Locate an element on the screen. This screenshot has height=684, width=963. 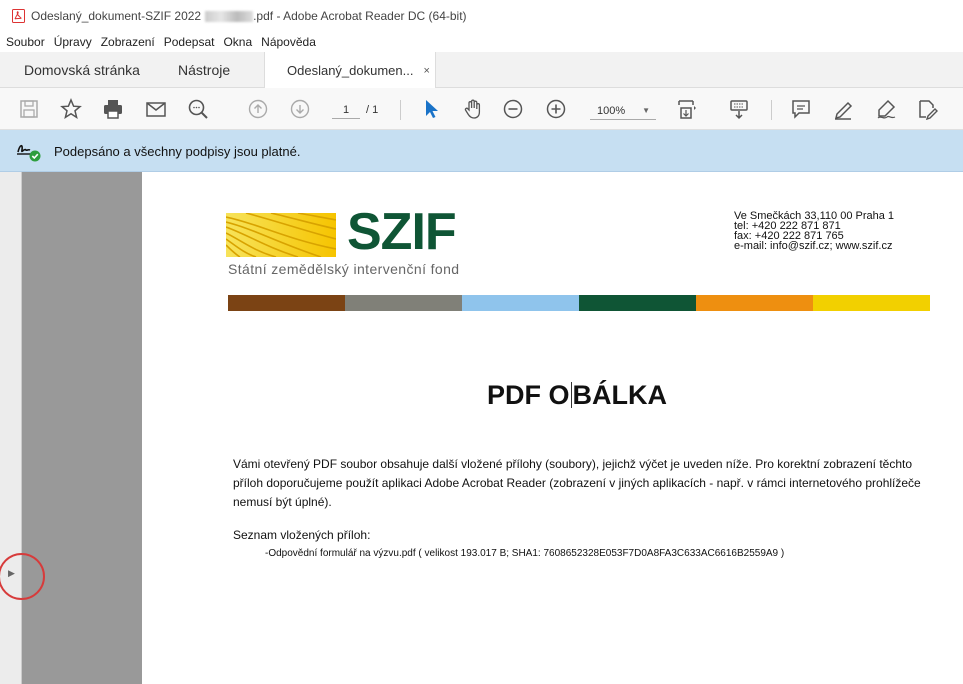
next-page-icon is located at coordinates (300, 109).